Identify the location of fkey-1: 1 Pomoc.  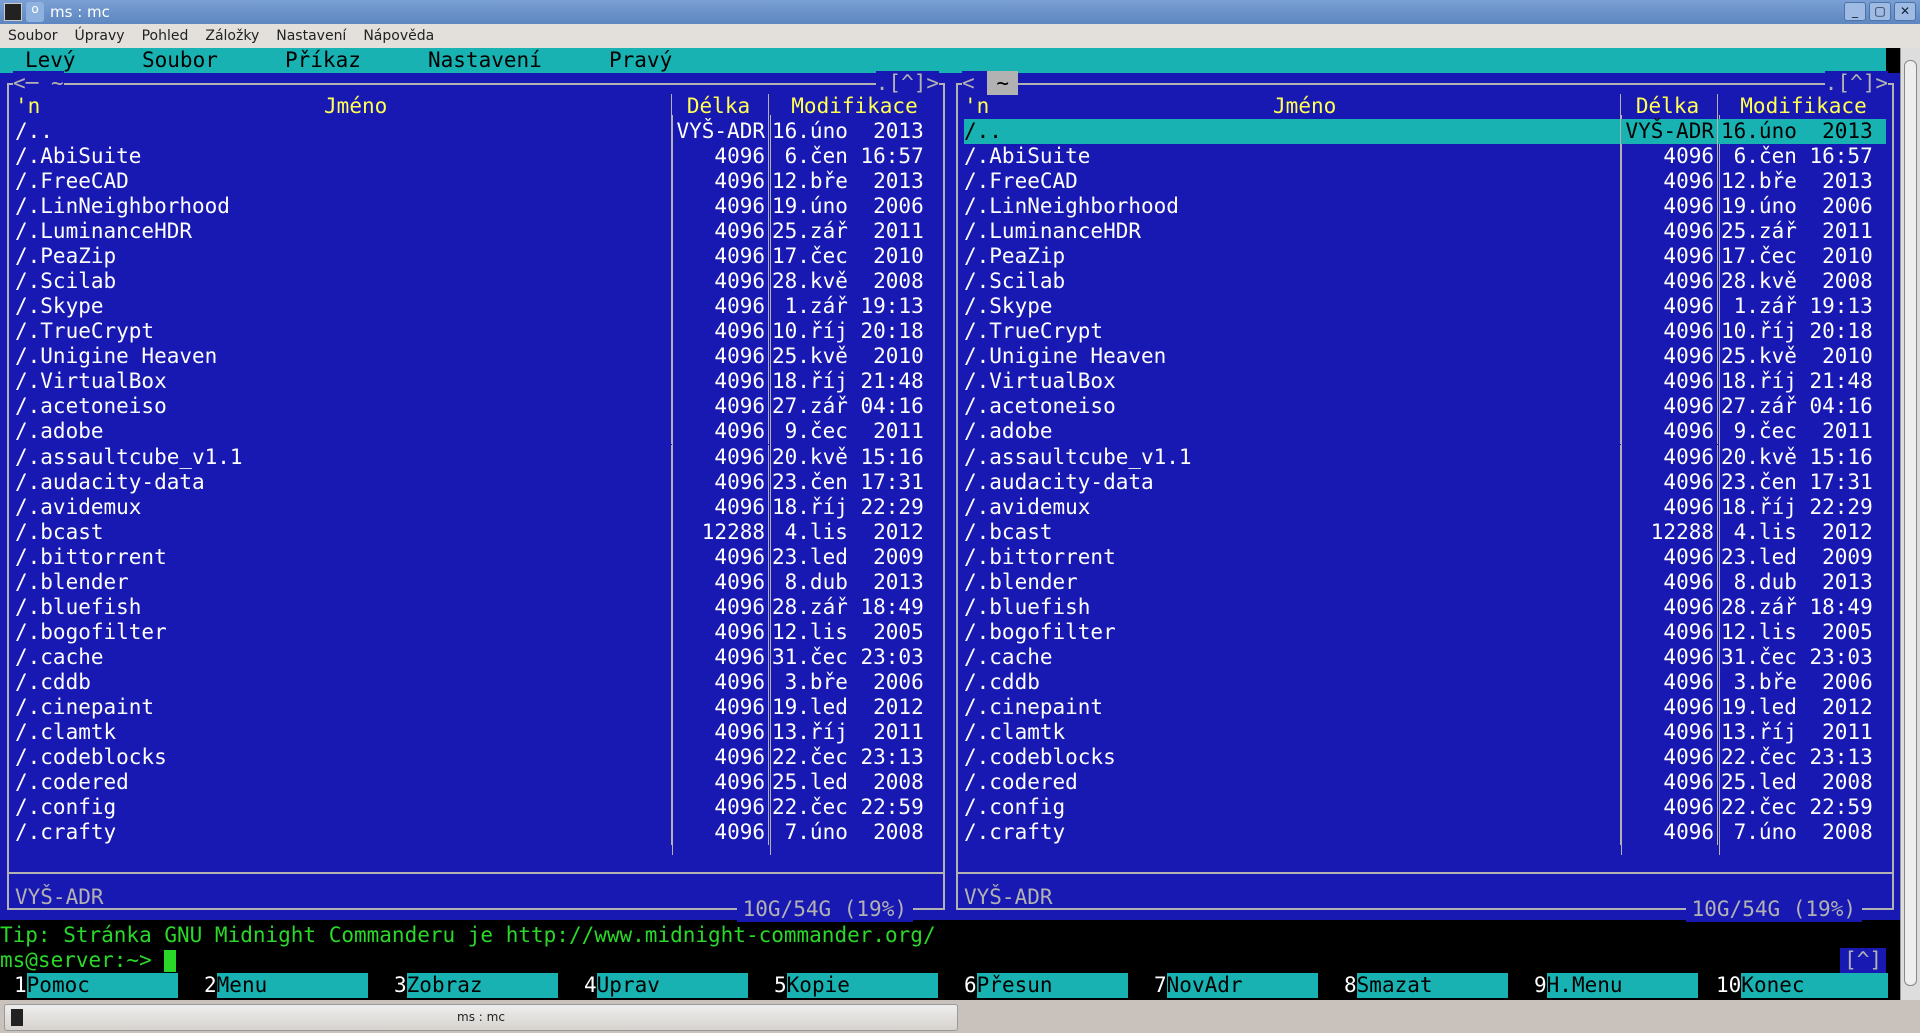
(95, 985).